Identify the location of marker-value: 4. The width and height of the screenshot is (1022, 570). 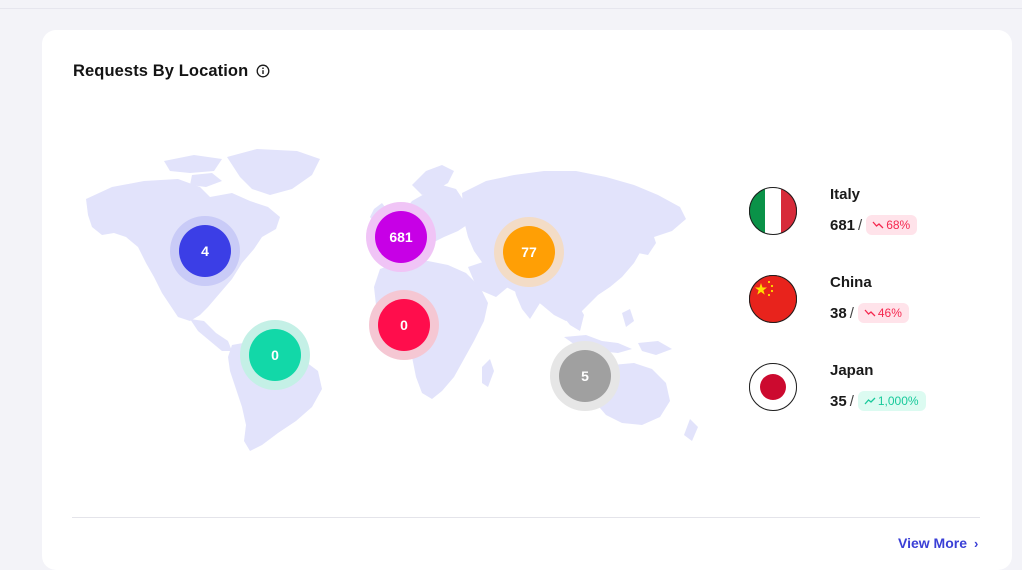
(205, 251).